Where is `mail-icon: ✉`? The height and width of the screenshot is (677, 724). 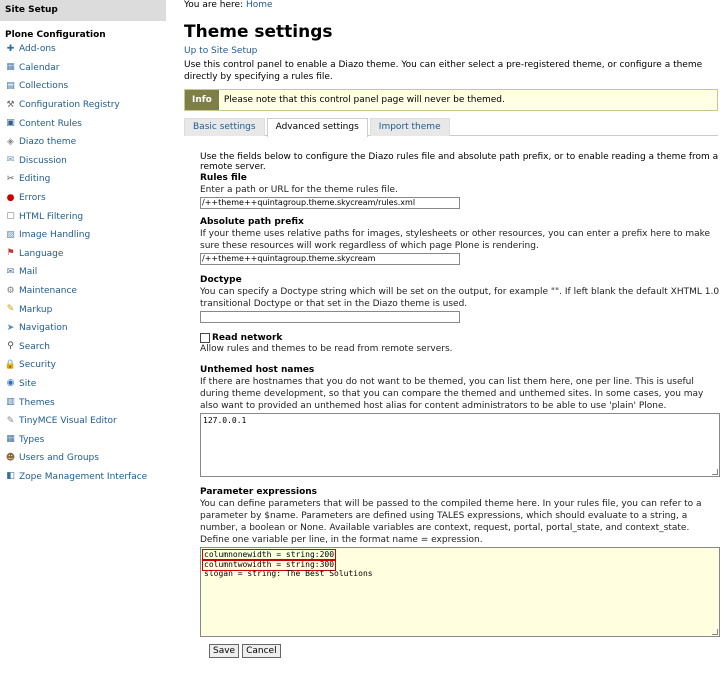
mail-icon: ✉ is located at coordinates (10, 271).